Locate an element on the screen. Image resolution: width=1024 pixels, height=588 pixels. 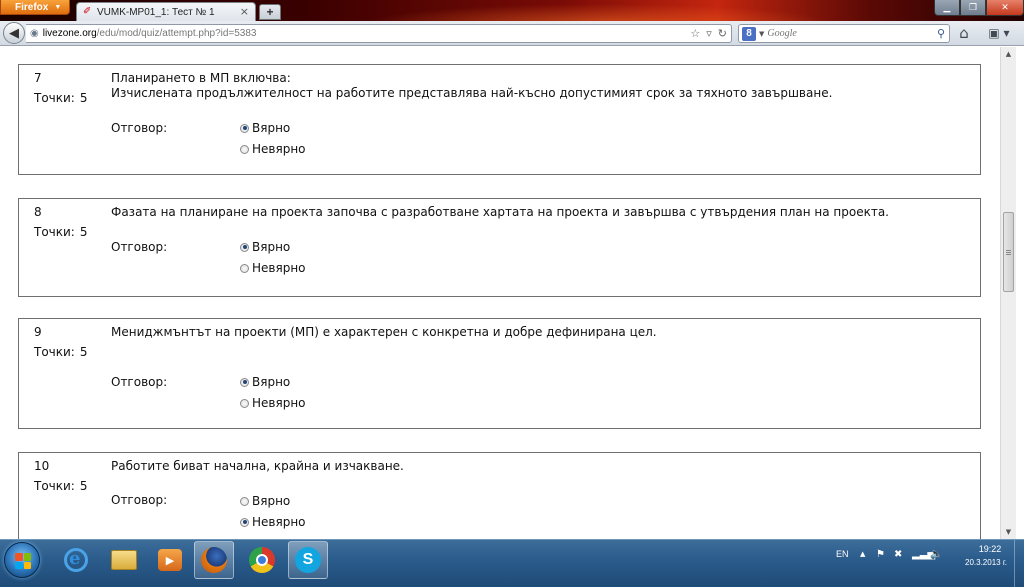
magnifier-icon: ⚲ is located at coordinates (941, 33).